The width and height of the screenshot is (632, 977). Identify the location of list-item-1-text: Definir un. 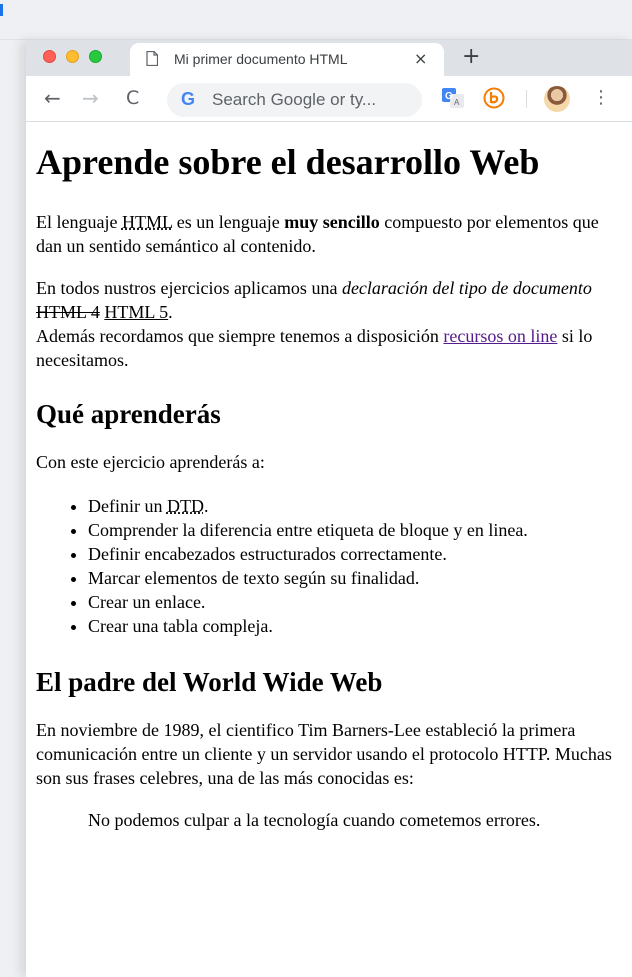
(127, 506).